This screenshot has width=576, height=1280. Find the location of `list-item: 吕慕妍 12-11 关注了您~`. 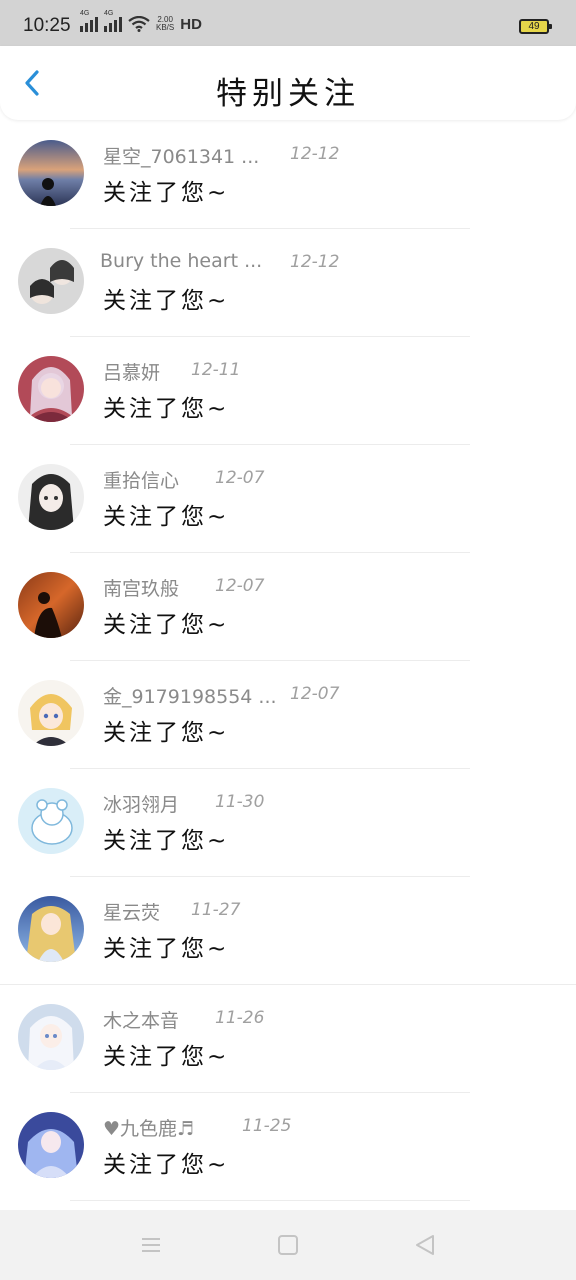

list-item: 吕慕妍 12-11 关注了您~ is located at coordinates (288, 391).